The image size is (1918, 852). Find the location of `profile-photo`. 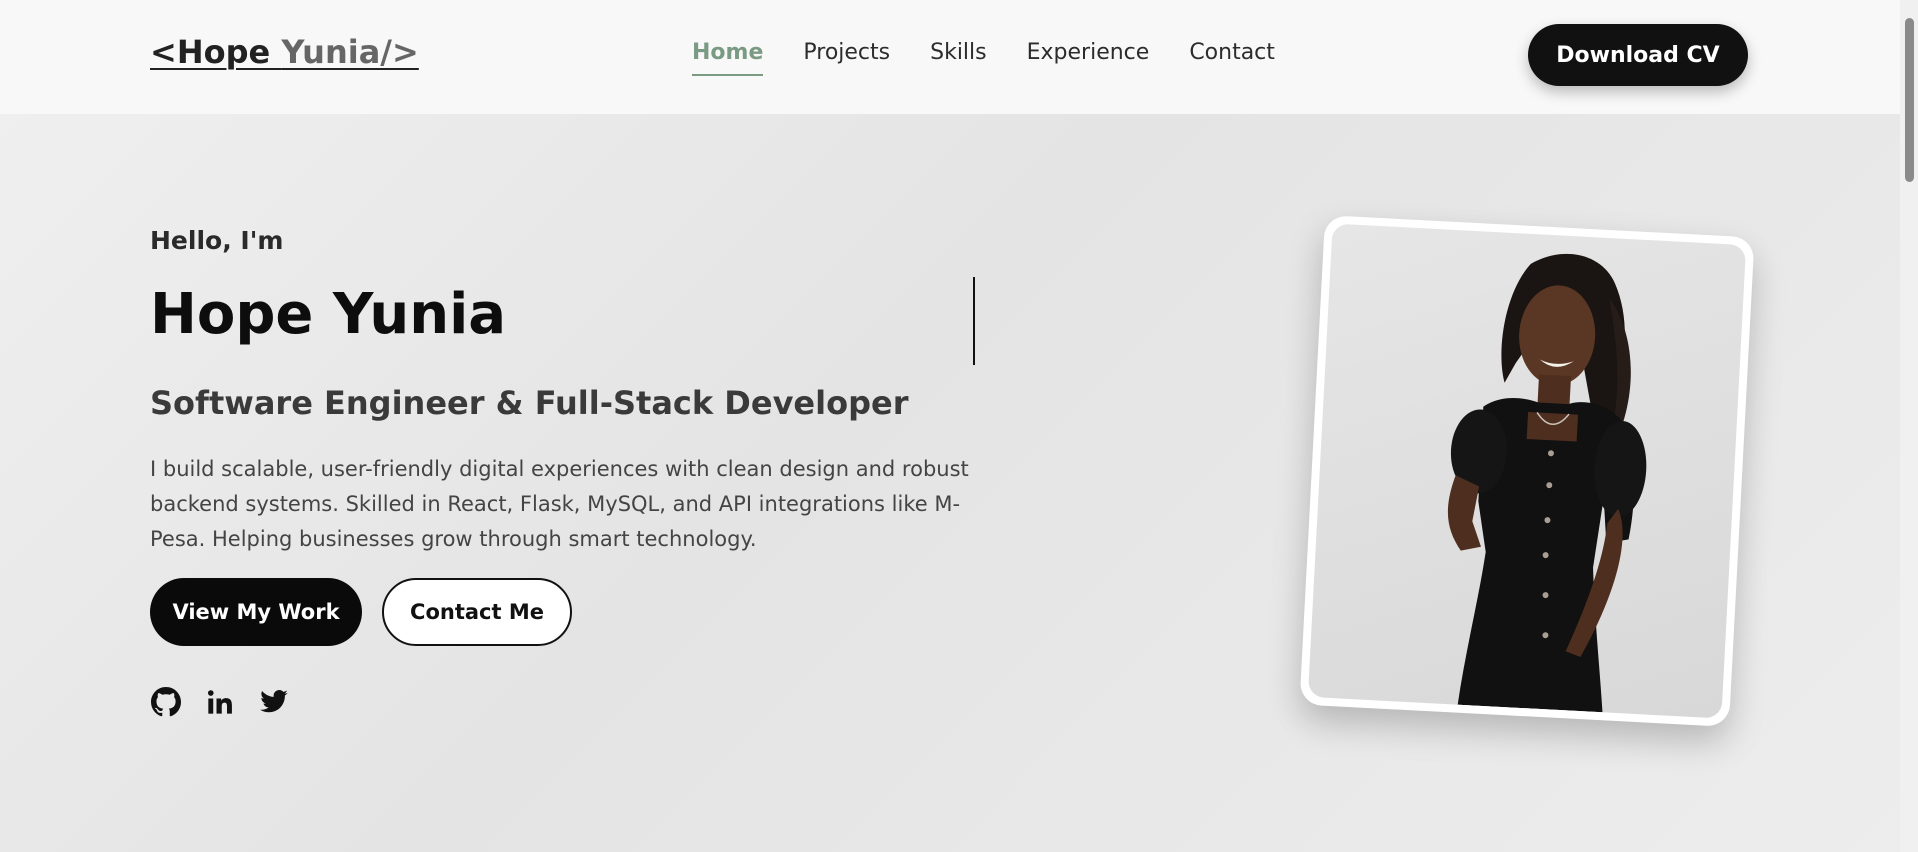

profile-photo is located at coordinates (1527, 471).